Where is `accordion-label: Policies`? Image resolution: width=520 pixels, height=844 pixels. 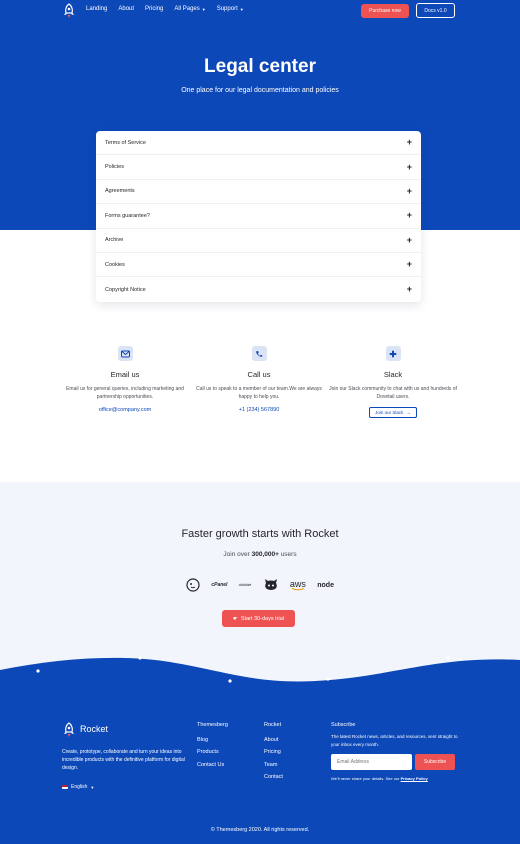 accordion-label: Policies is located at coordinates (114, 167).